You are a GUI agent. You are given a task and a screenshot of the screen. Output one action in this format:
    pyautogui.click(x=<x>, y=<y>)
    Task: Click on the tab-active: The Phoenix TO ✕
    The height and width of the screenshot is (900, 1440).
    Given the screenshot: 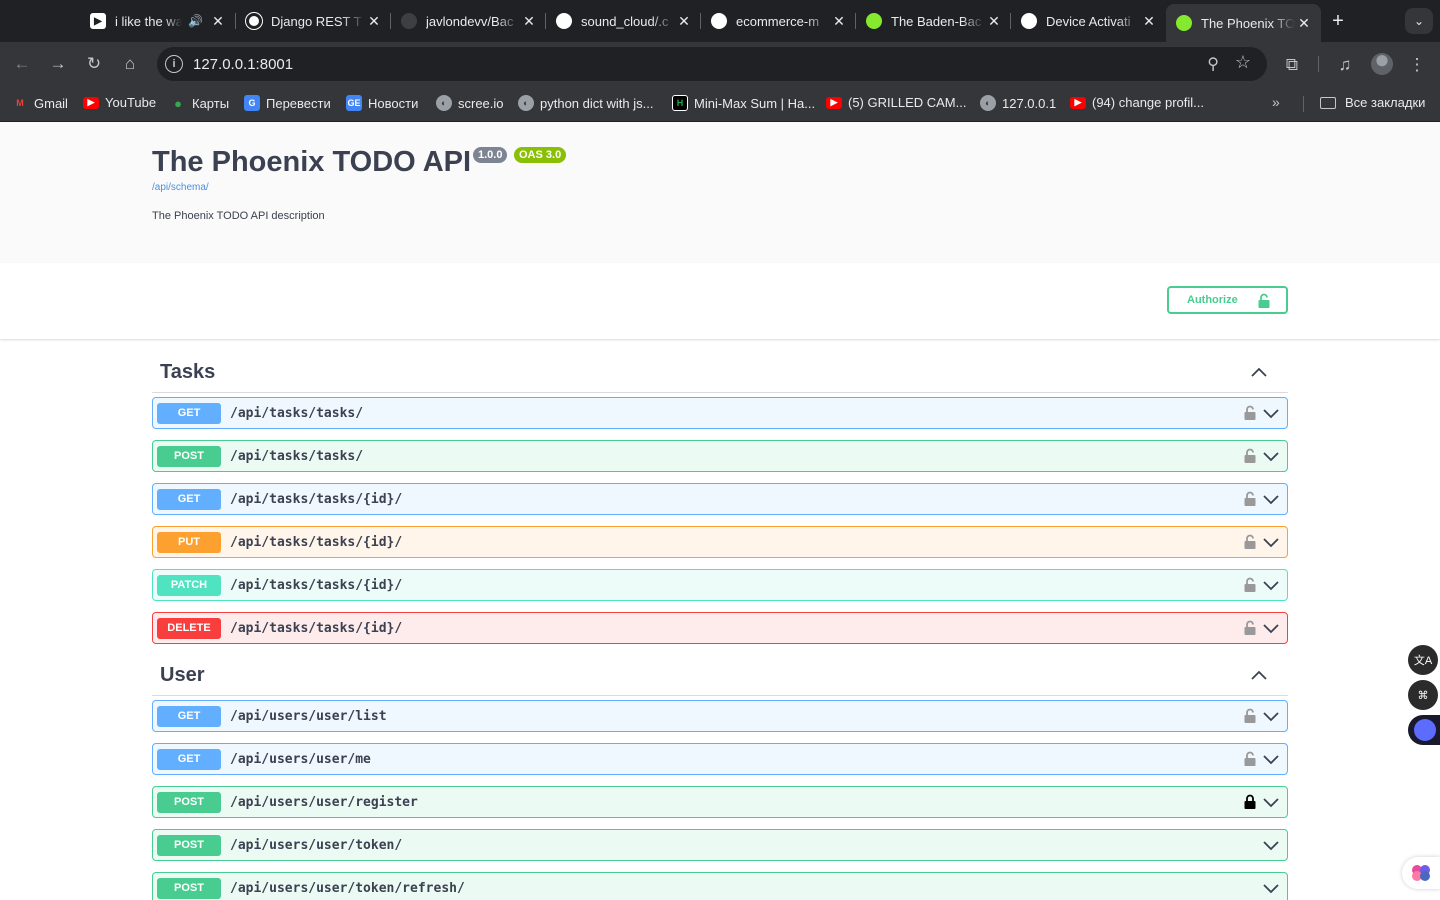 What is the action you would take?
    pyautogui.click(x=1243, y=23)
    